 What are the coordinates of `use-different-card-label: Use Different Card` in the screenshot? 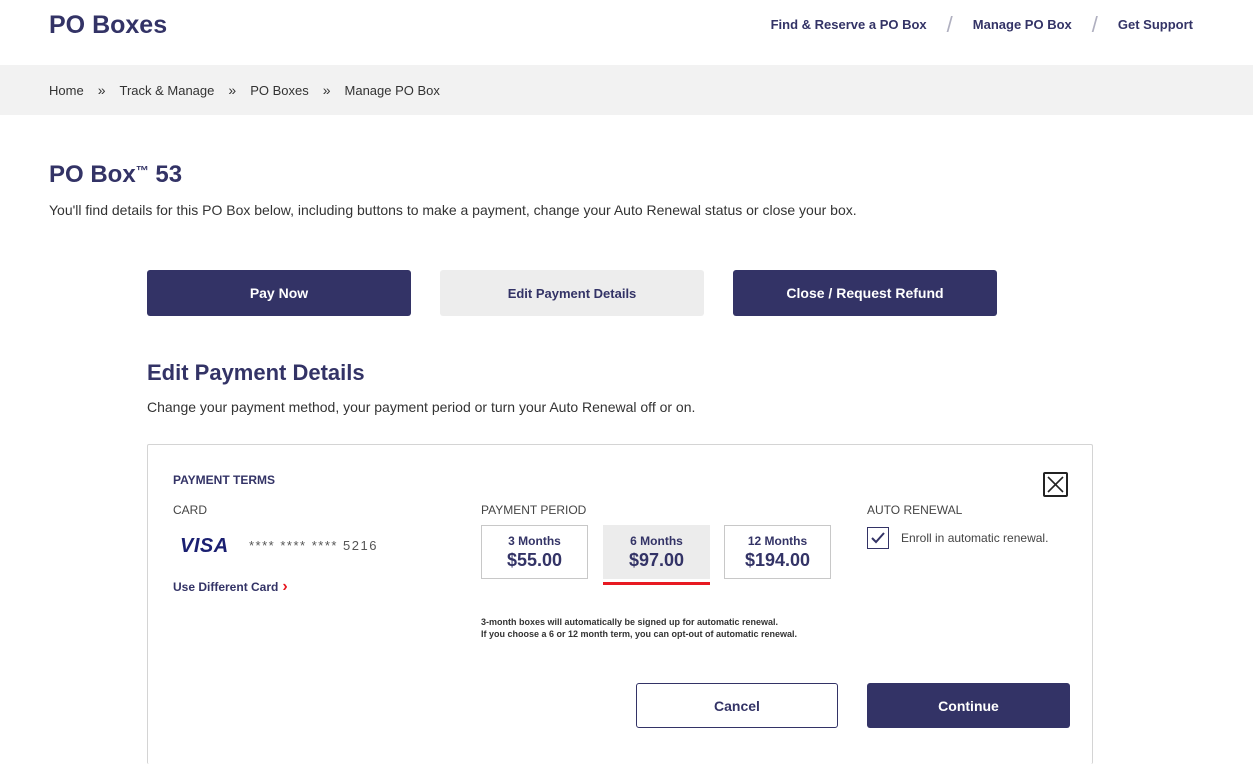 It's located at (226, 587).